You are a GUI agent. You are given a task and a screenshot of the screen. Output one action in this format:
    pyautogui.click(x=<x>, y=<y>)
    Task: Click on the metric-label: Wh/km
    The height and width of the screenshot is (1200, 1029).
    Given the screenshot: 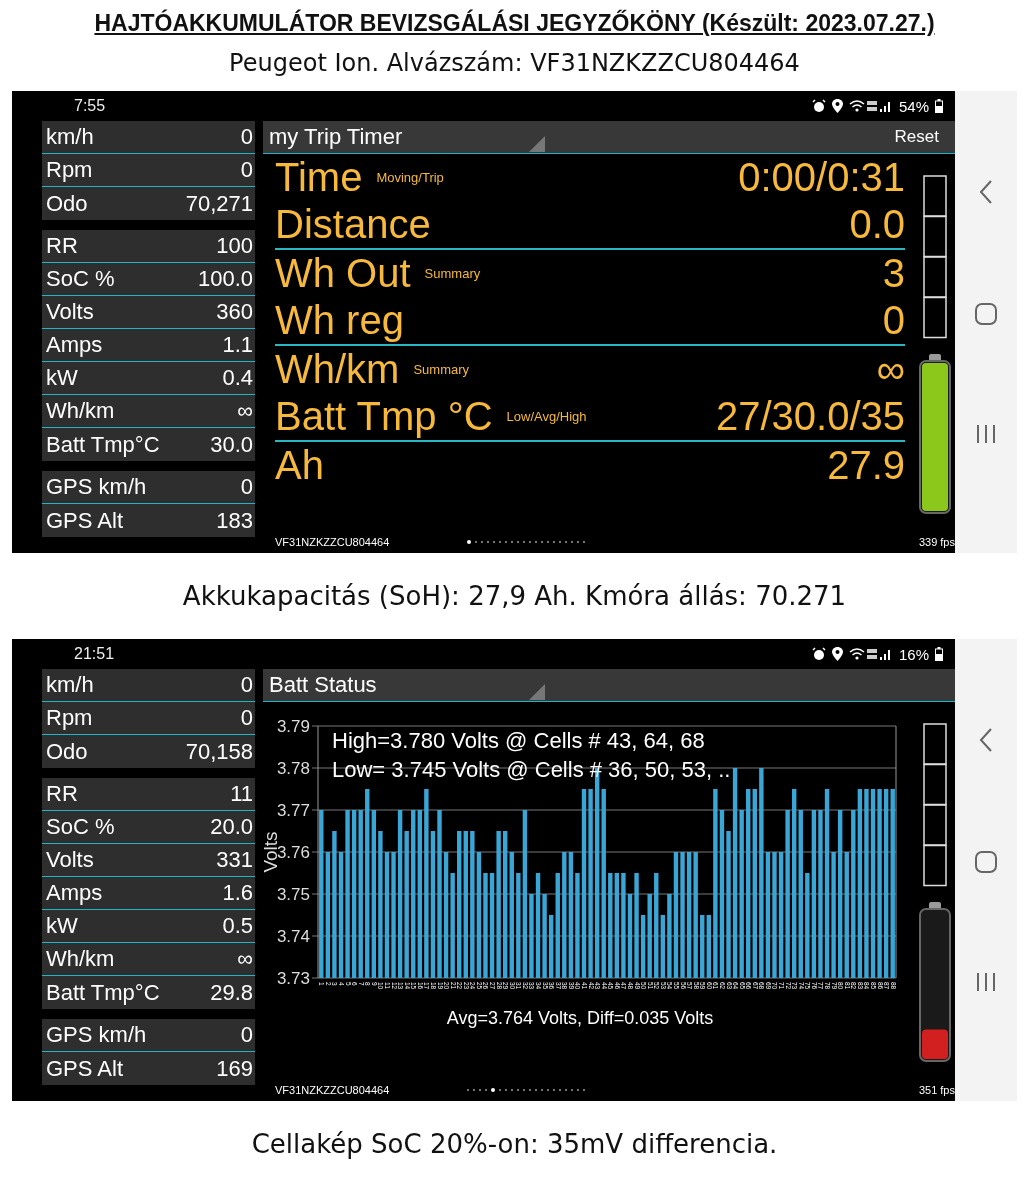 What is the action you would take?
    pyautogui.click(x=337, y=369)
    